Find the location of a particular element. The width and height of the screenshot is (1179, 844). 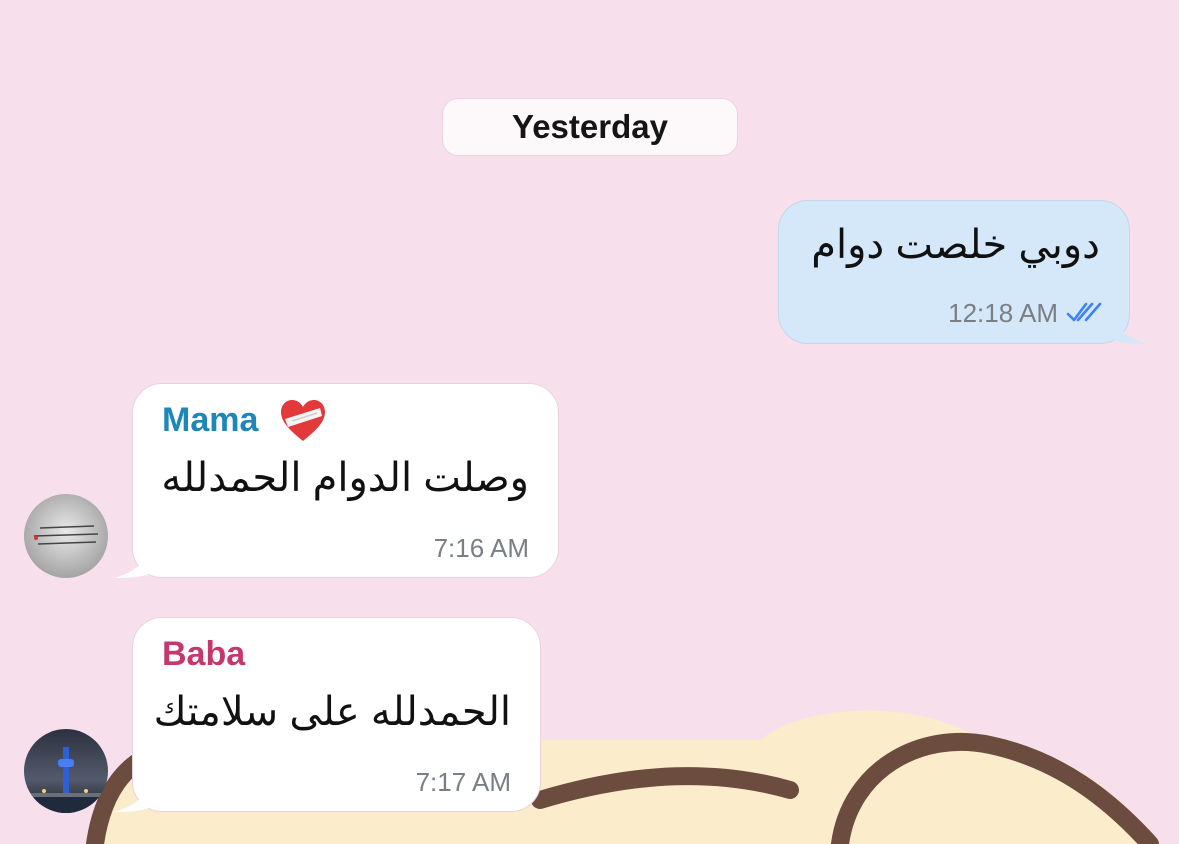

message-bubble-incoming: Baba الحمدلله على سلامتك 7:17 AM is located at coordinates (327, 714).